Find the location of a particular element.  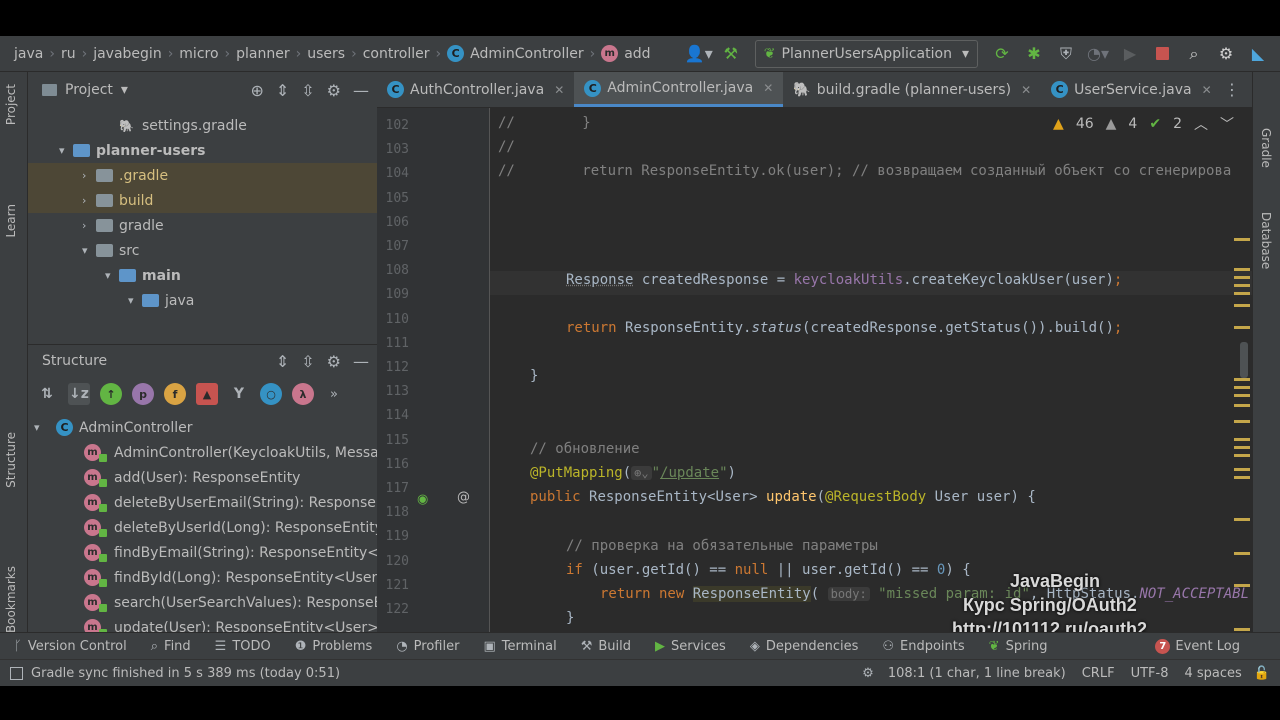

breadcrumb-controller: controller is located at coordinates (396, 54).